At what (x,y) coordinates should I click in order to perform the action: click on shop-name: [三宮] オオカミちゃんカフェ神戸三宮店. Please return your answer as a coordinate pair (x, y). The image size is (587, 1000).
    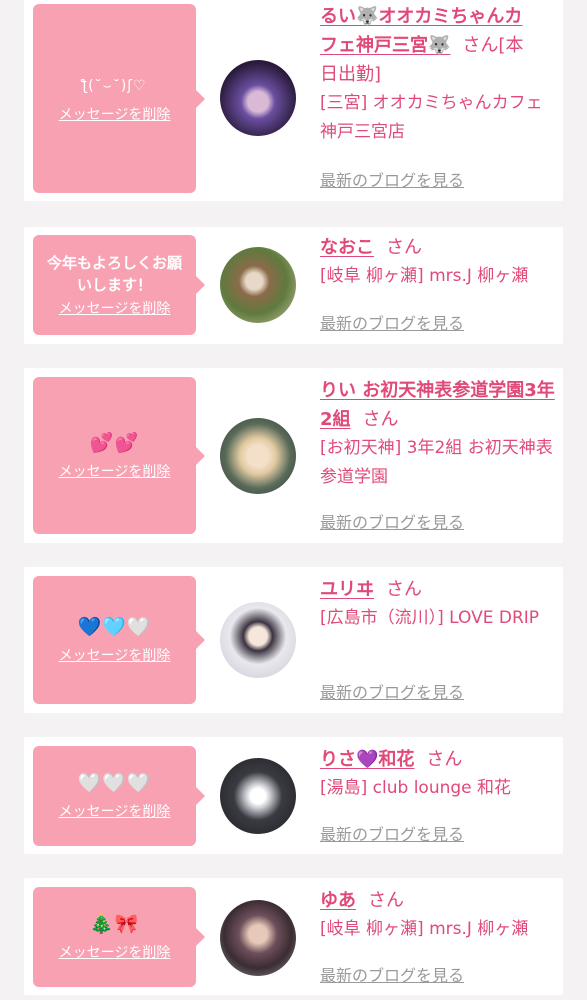
    Looking at the image, I should click on (431, 117).